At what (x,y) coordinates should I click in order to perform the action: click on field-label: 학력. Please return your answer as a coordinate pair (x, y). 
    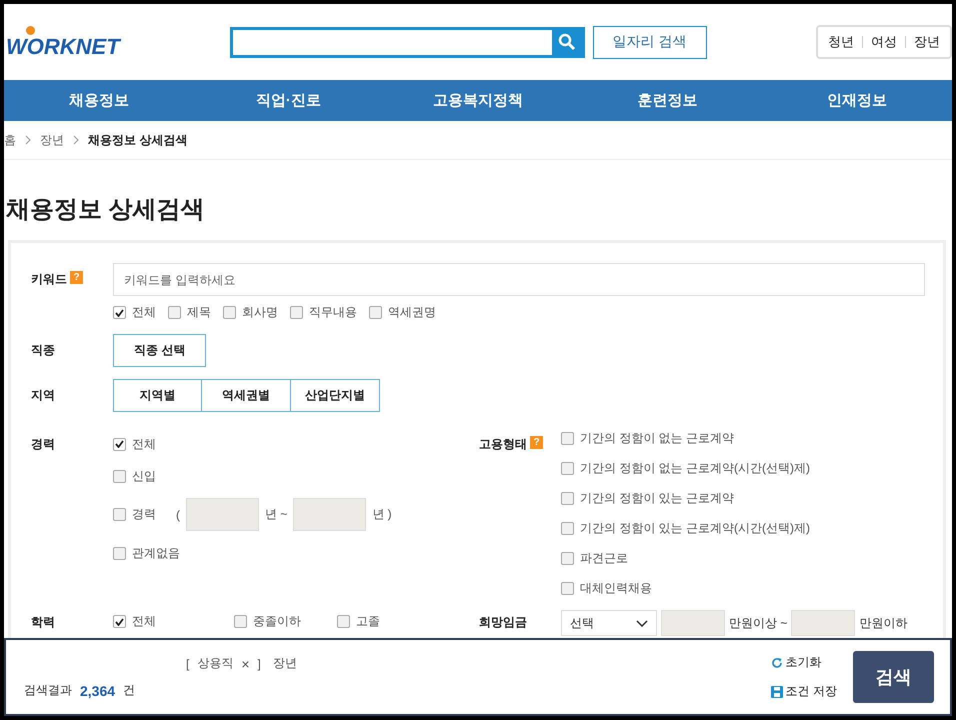
    Looking at the image, I should click on (43, 622).